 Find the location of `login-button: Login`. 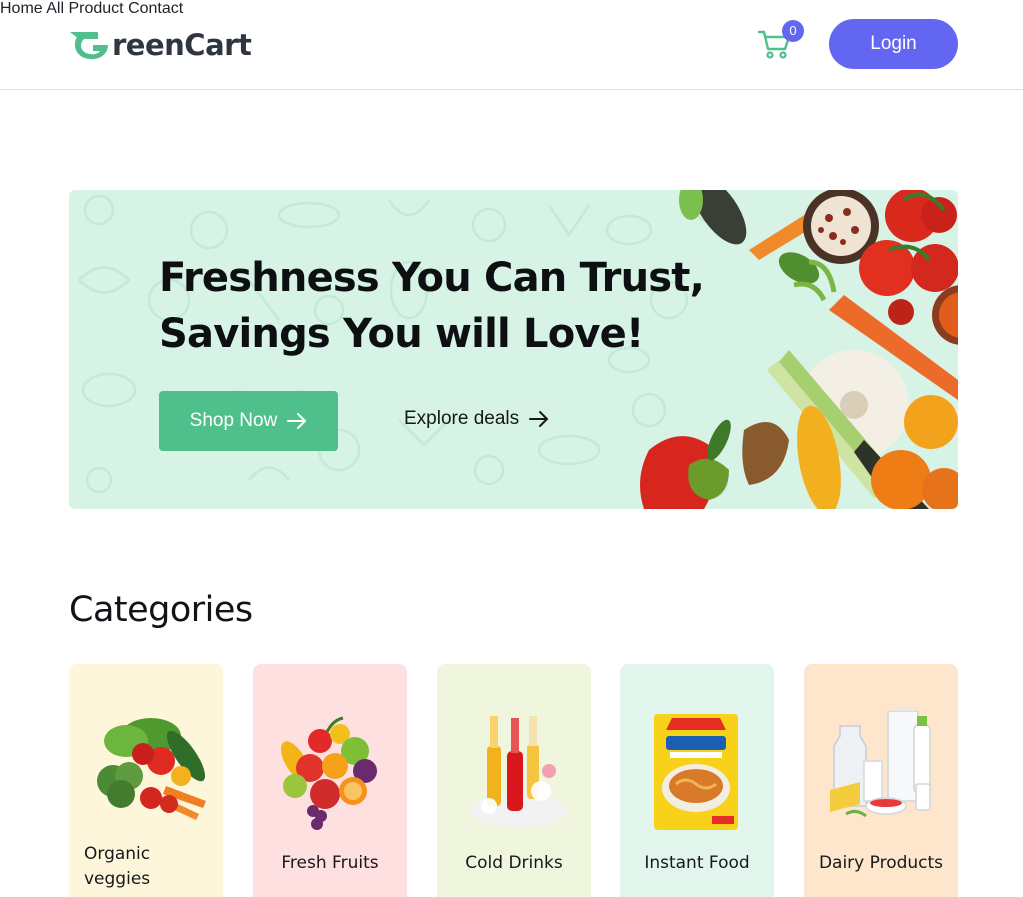

login-button: Login is located at coordinates (893, 44).